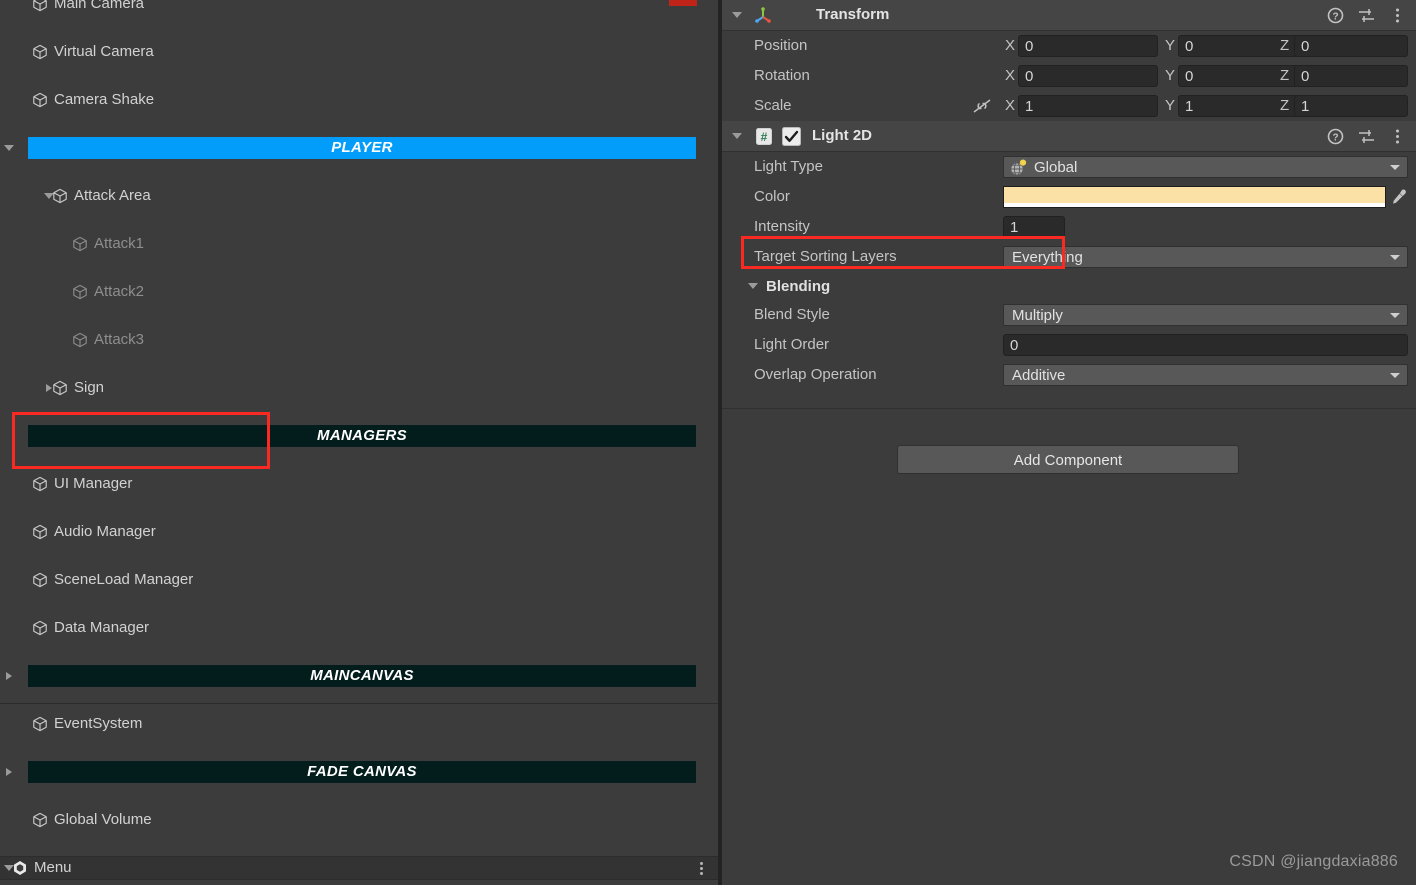  I want to click on hierarchy-row: Camera Shake, so click(360, 100).